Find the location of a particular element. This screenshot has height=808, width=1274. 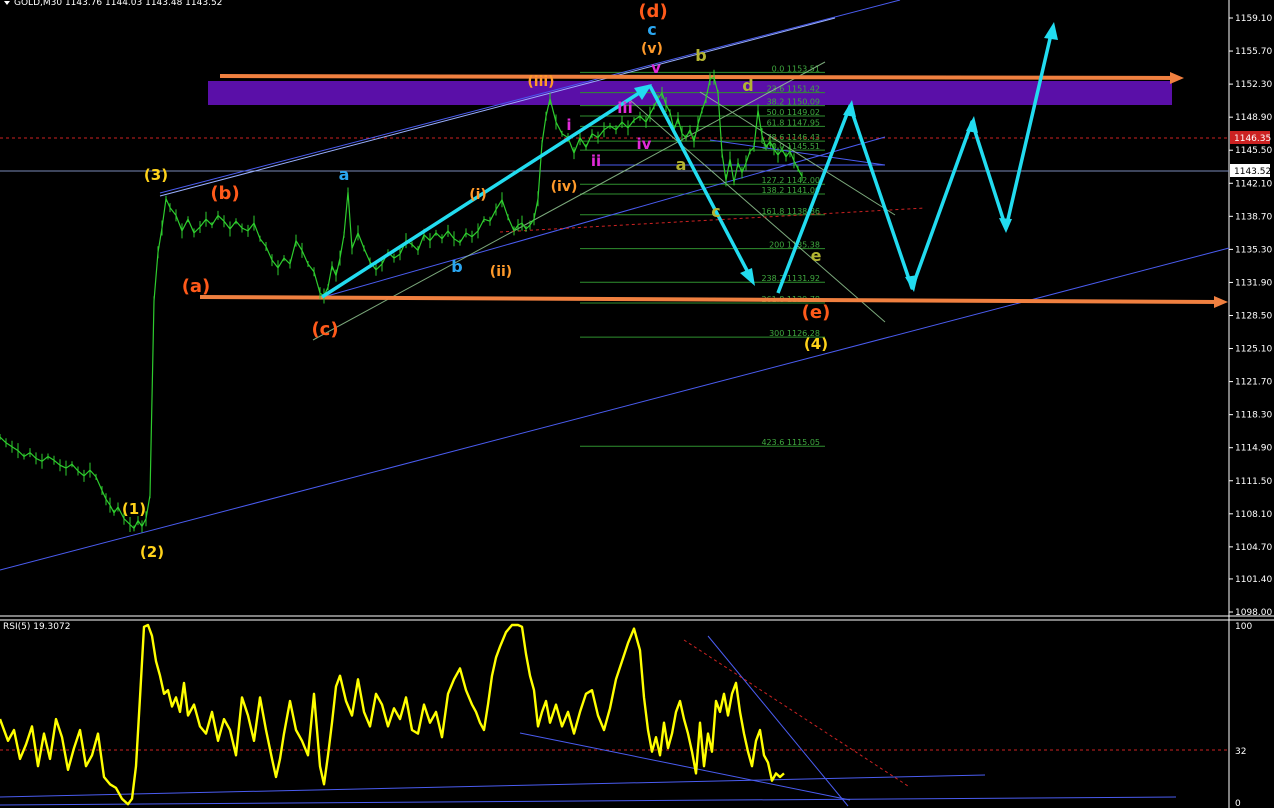

price-tick-label: 1138.70 is located at coordinates (1253, 217).